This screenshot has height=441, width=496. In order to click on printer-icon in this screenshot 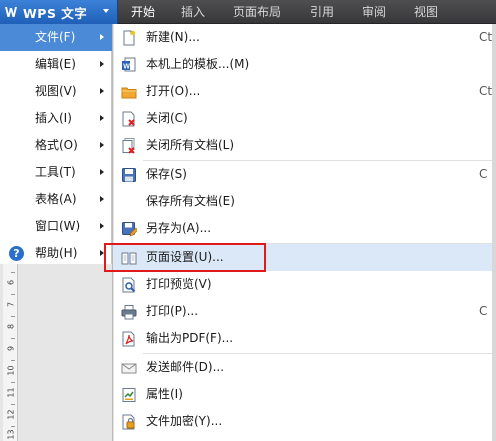, I will do `click(129, 312)`.